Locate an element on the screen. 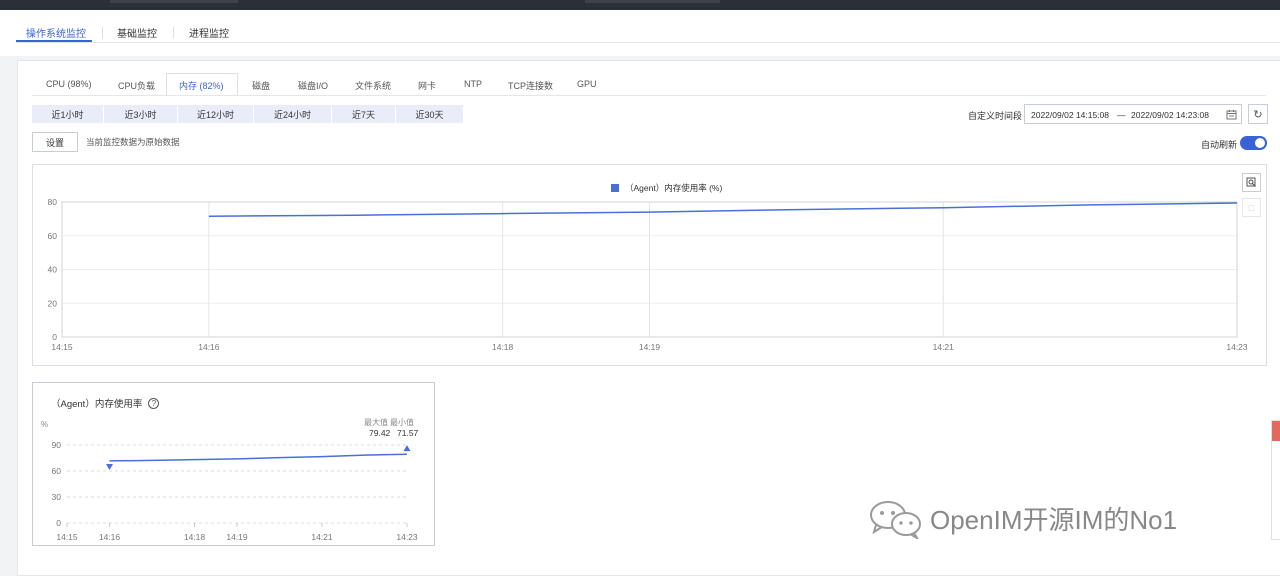 The width and height of the screenshot is (1280, 576). tab-cpu-load: CPU负载 is located at coordinates (136, 85).